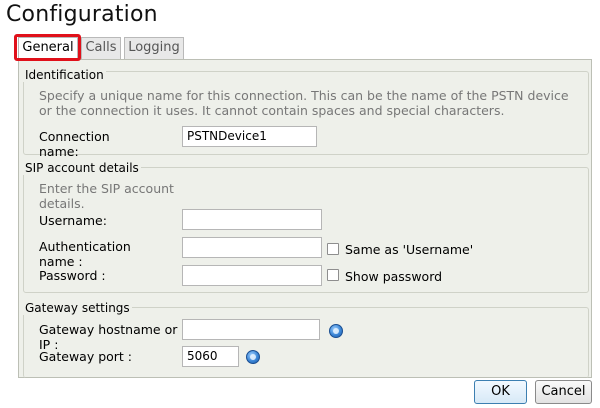 The height and width of the screenshot is (408, 600). Describe the element at coordinates (85, 356) in the screenshot. I see `gateway-port-label: Gateway port :` at that location.